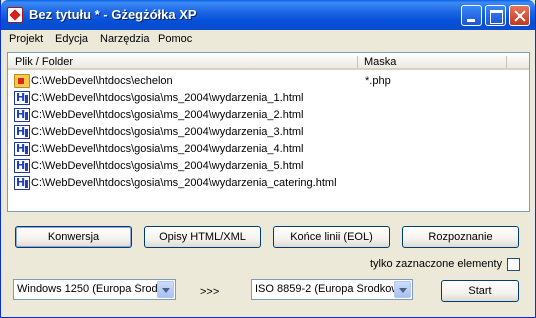 The height and width of the screenshot is (318, 536). I want to click on html-xml-descriptions-button: Opisy HTML/XML, so click(202, 237).